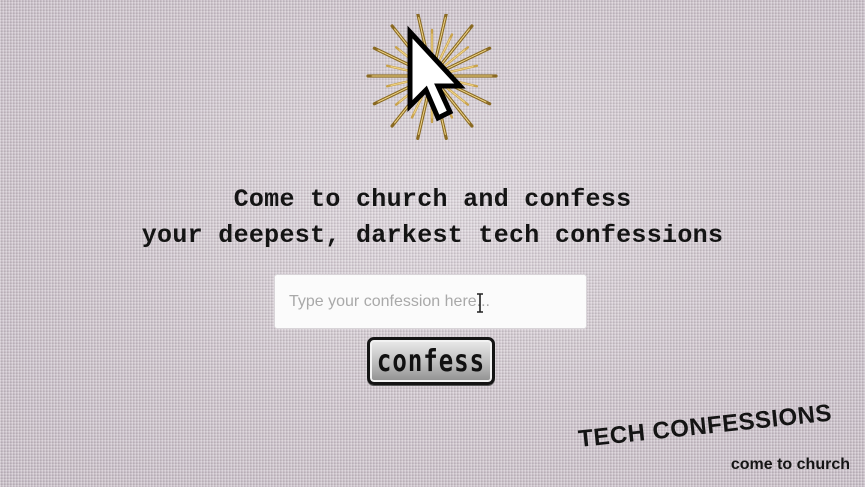 The image size is (865, 487). What do you see at coordinates (432, 199) in the screenshot?
I see `headline-line-1: Come to church and confess` at bounding box center [432, 199].